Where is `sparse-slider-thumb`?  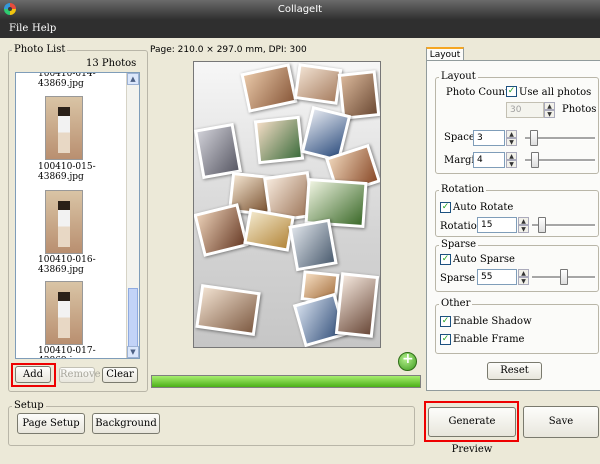
sparse-slider-thumb is located at coordinates (564, 277).